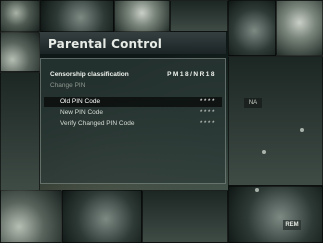 This screenshot has height=243, width=323. I want to click on menu-item-label: Change PIN, so click(68, 85).